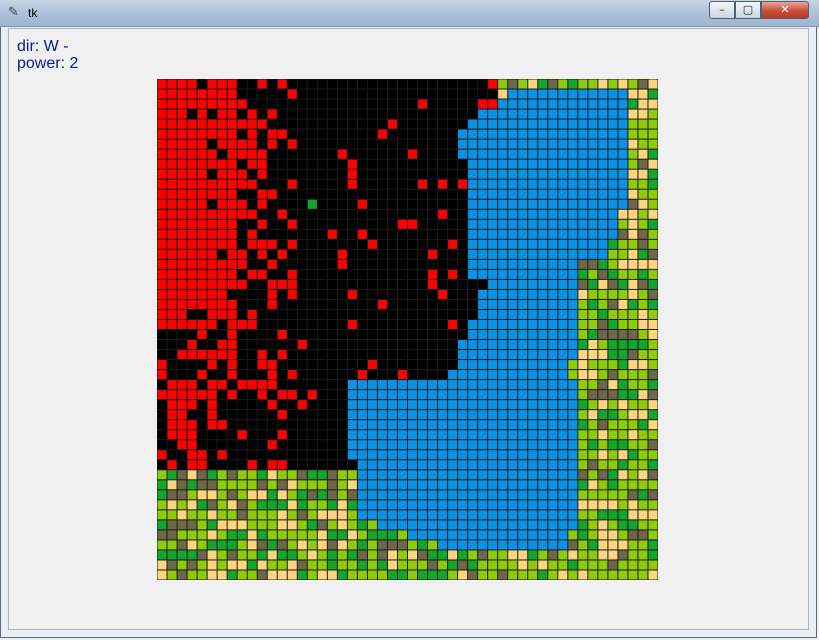 The height and width of the screenshot is (640, 819). Describe the element at coordinates (722, 10) in the screenshot. I see `minimize-button: –` at that location.